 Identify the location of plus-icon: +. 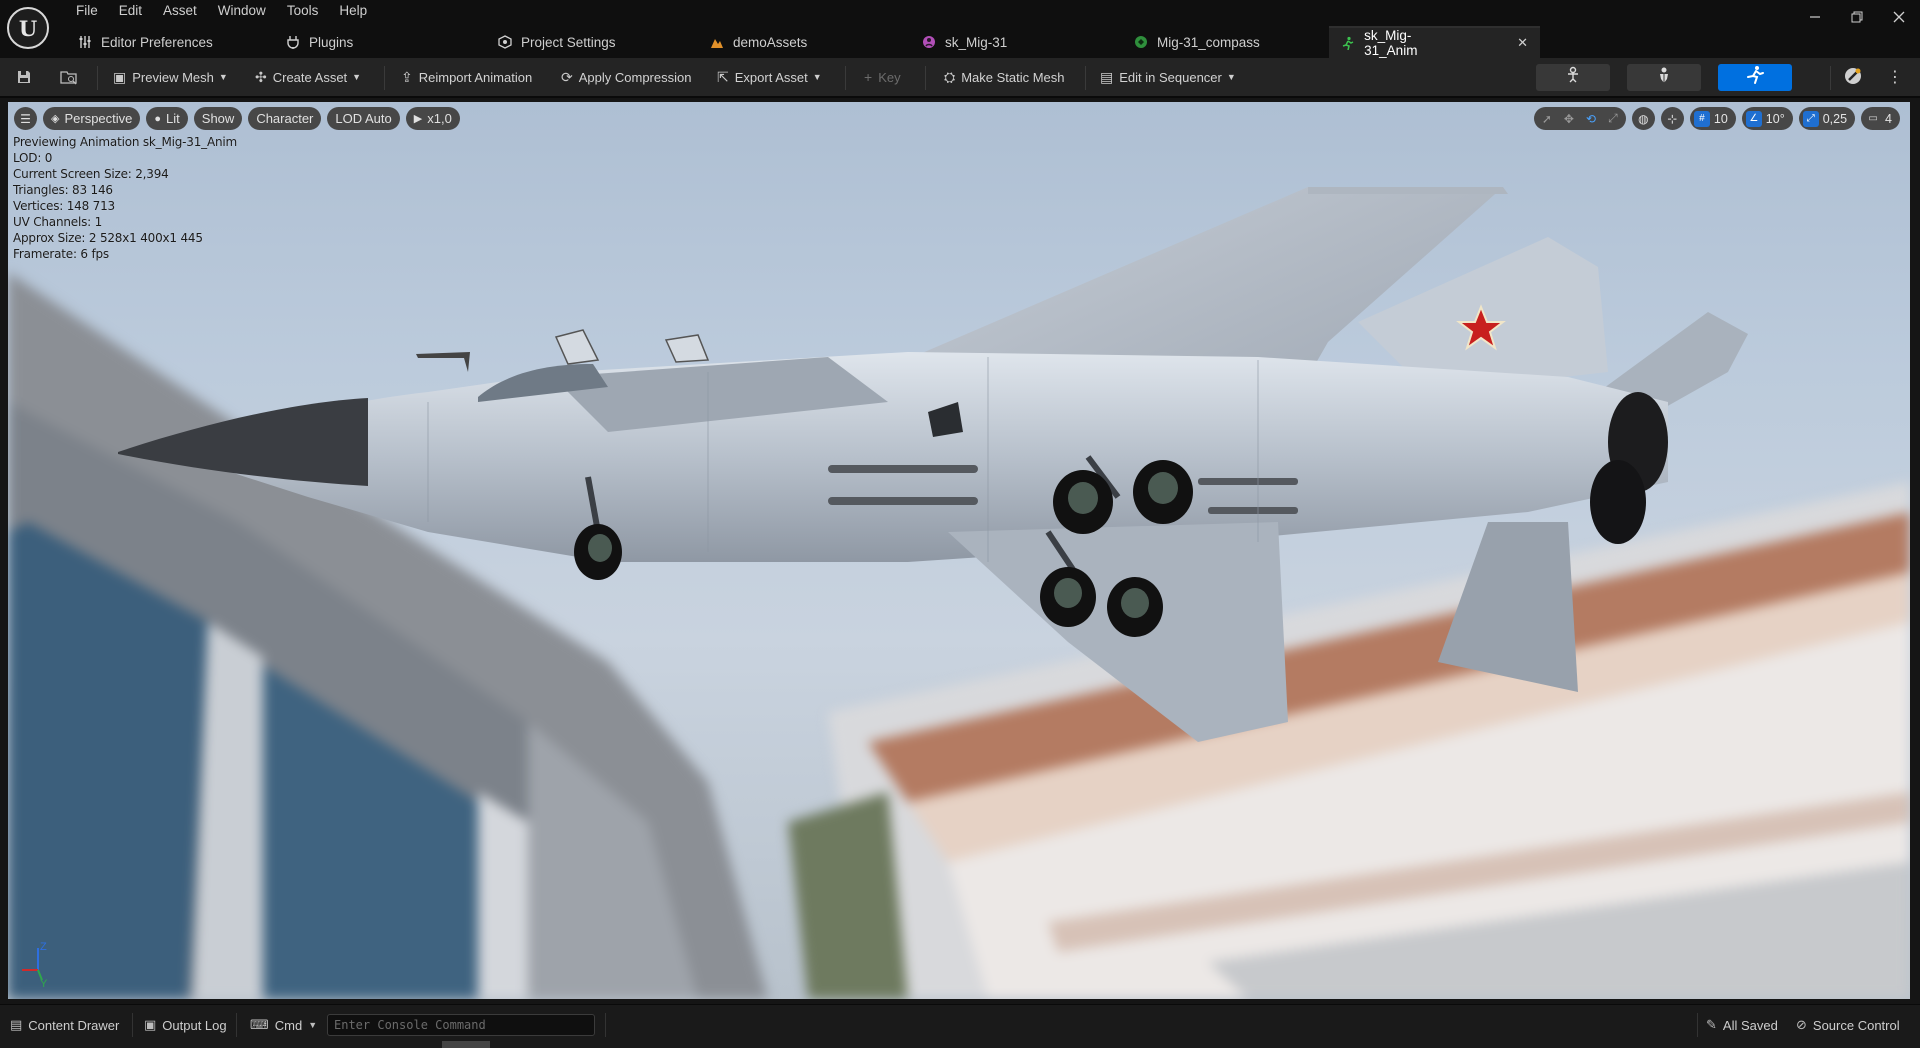
(868, 77).